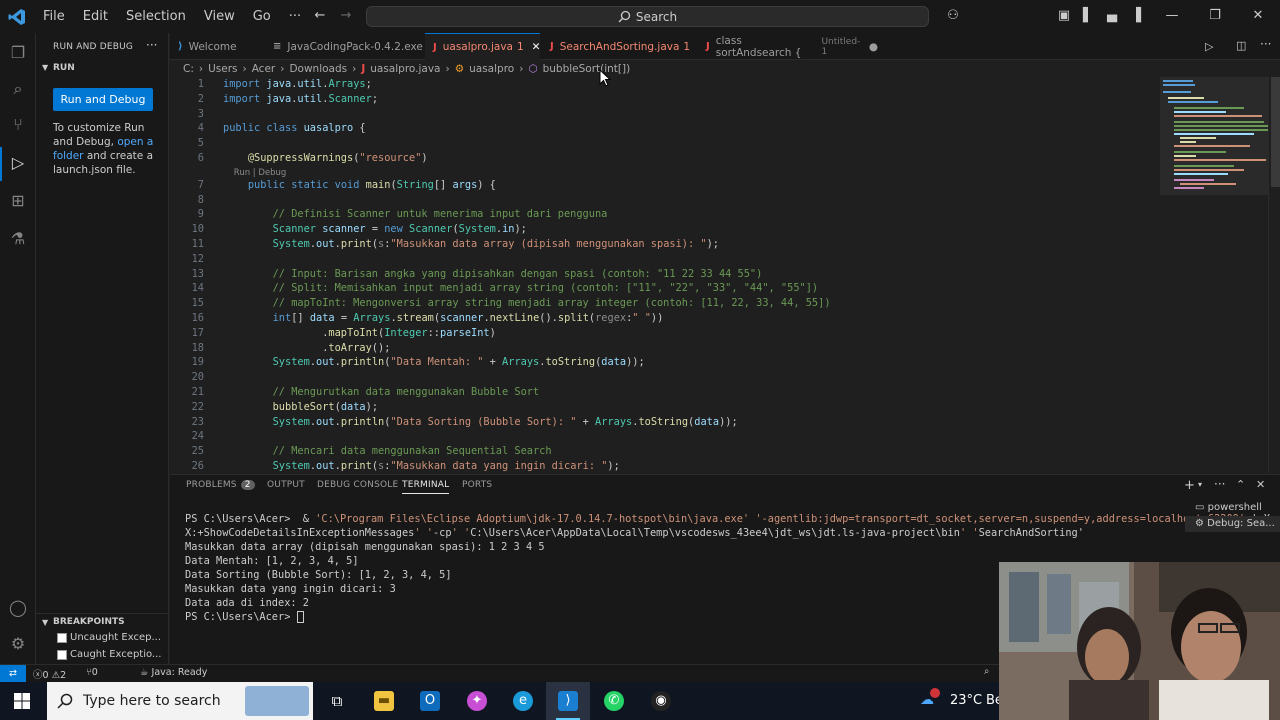  Describe the element at coordinates (54, 16) in the screenshot. I see `menu-file: File` at that location.